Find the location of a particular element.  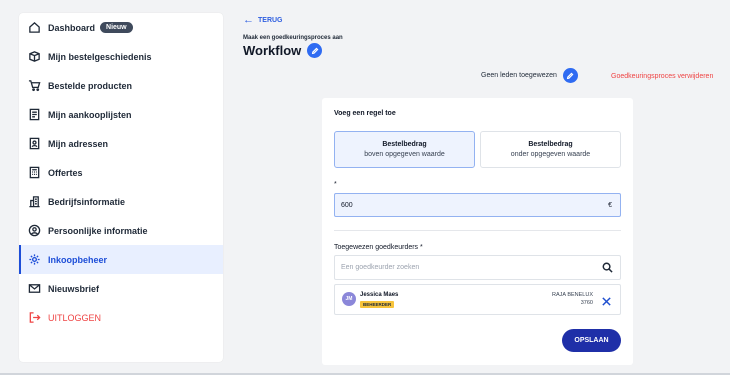

close-icon is located at coordinates (606, 301).